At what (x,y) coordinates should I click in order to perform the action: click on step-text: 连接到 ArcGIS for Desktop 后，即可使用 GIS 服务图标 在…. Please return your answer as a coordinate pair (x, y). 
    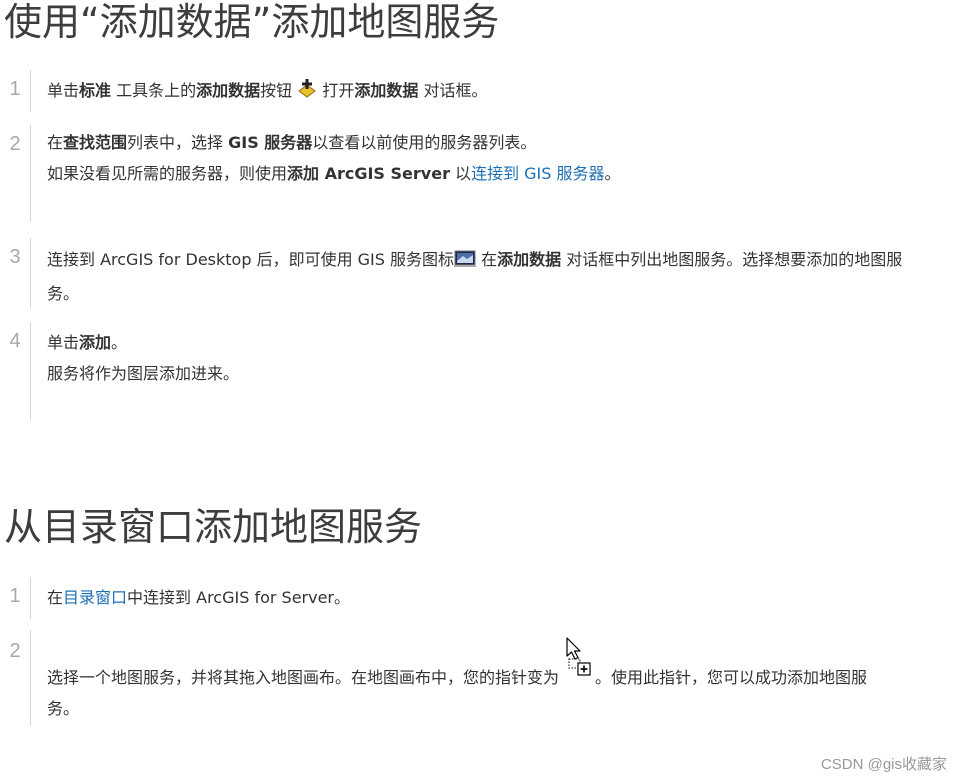
    Looking at the image, I should click on (504, 276).